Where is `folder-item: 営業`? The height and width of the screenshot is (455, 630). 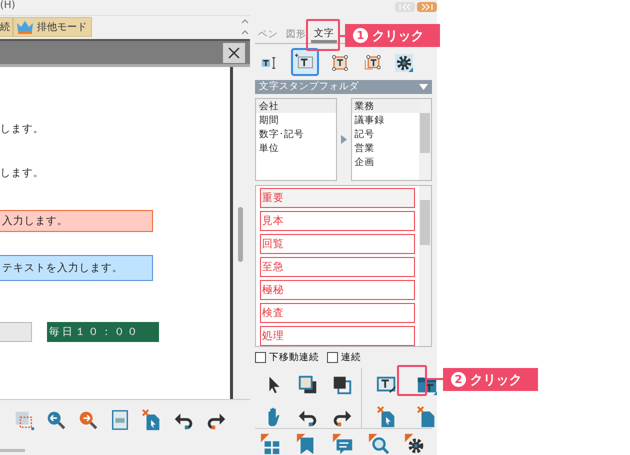 folder-item: 営業 is located at coordinates (385, 147).